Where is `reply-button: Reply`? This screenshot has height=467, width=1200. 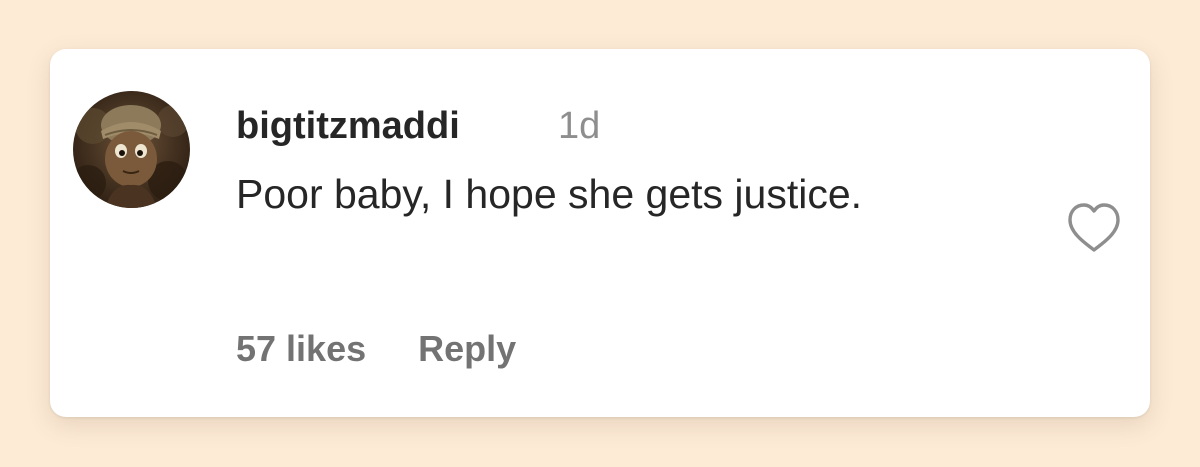
reply-button: Reply is located at coordinates (467, 349).